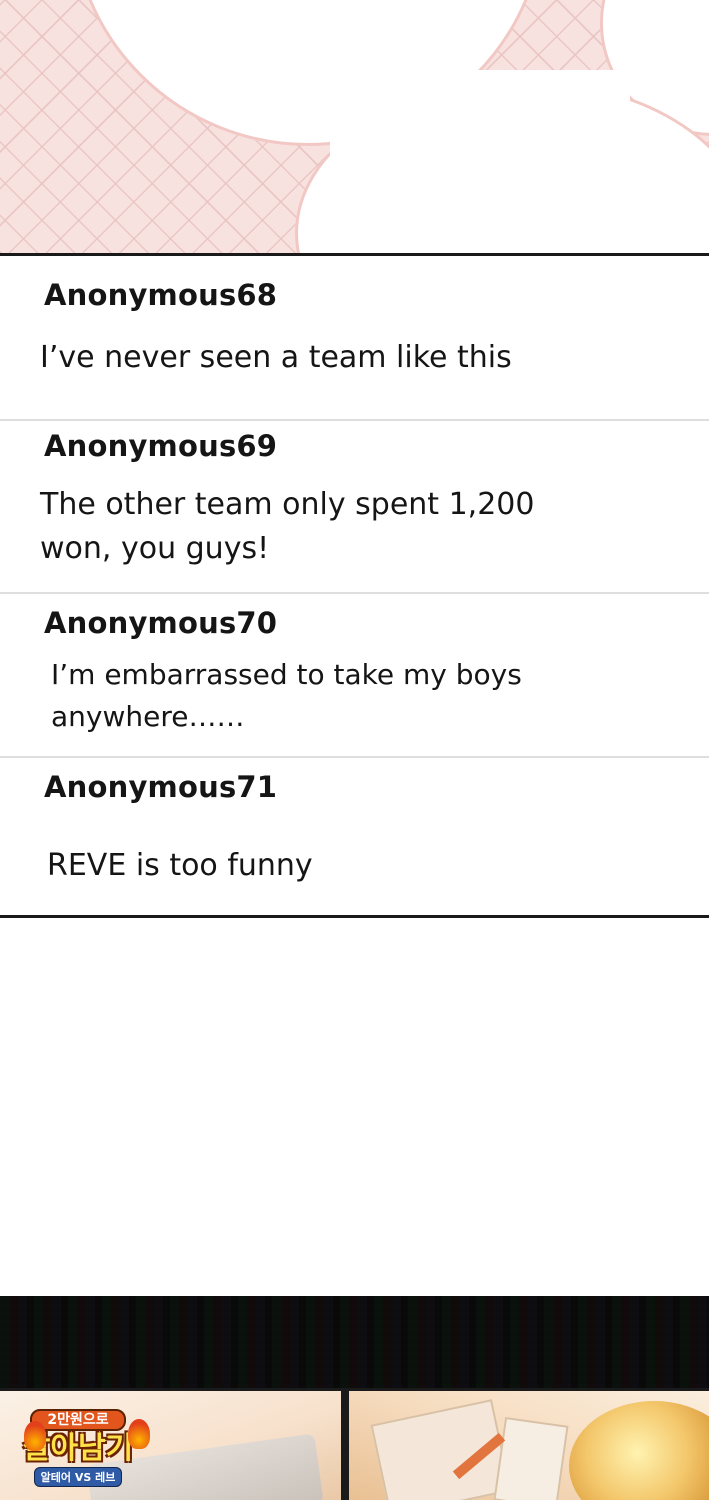 The image size is (709, 1500). What do you see at coordinates (161, 295) in the screenshot?
I see `comment-username: Anonymous68` at bounding box center [161, 295].